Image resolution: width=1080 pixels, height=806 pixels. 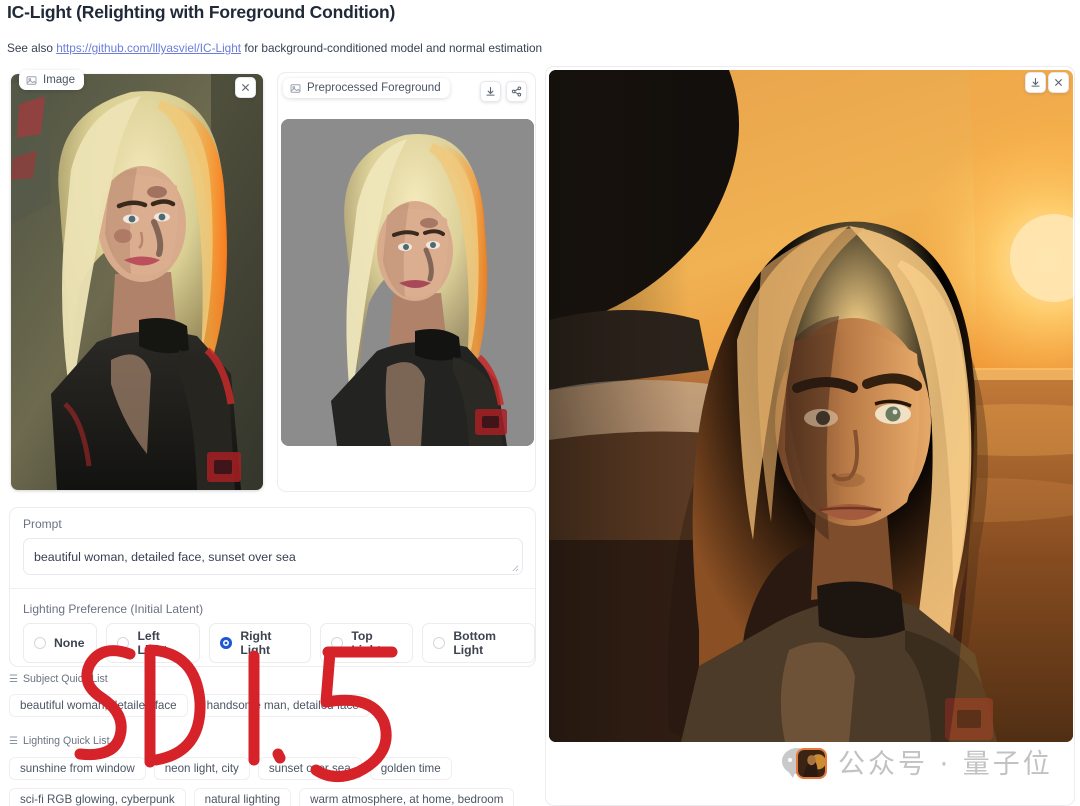 What do you see at coordinates (945, 764) in the screenshot?
I see `watermark-text: 公众号 · 量子位` at bounding box center [945, 764].